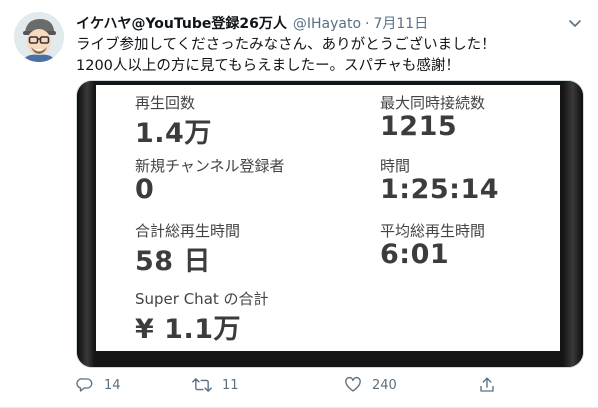 The height and width of the screenshot is (408, 598). What do you see at coordinates (98, 385) in the screenshot?
I see `reply-button: 14` at bounding box center [98, 385].